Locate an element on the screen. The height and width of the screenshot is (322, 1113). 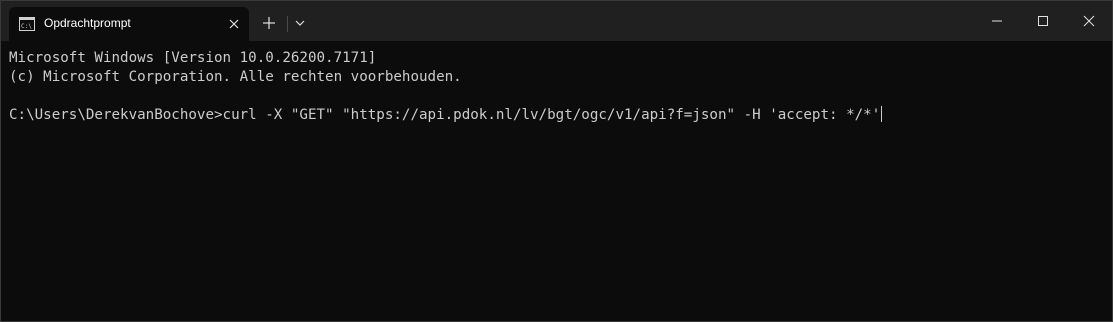
tab-separator is located at coordinates (287, 24).